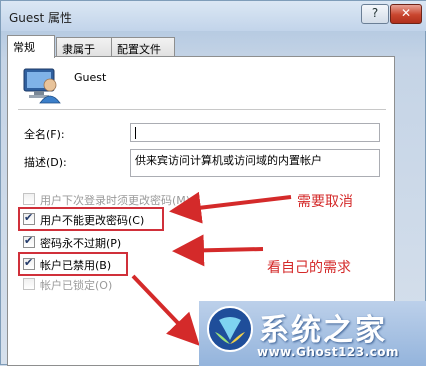 This screenshot has width=426, height=366. I want to click on system-home-logo-icon, so click(230, 329).